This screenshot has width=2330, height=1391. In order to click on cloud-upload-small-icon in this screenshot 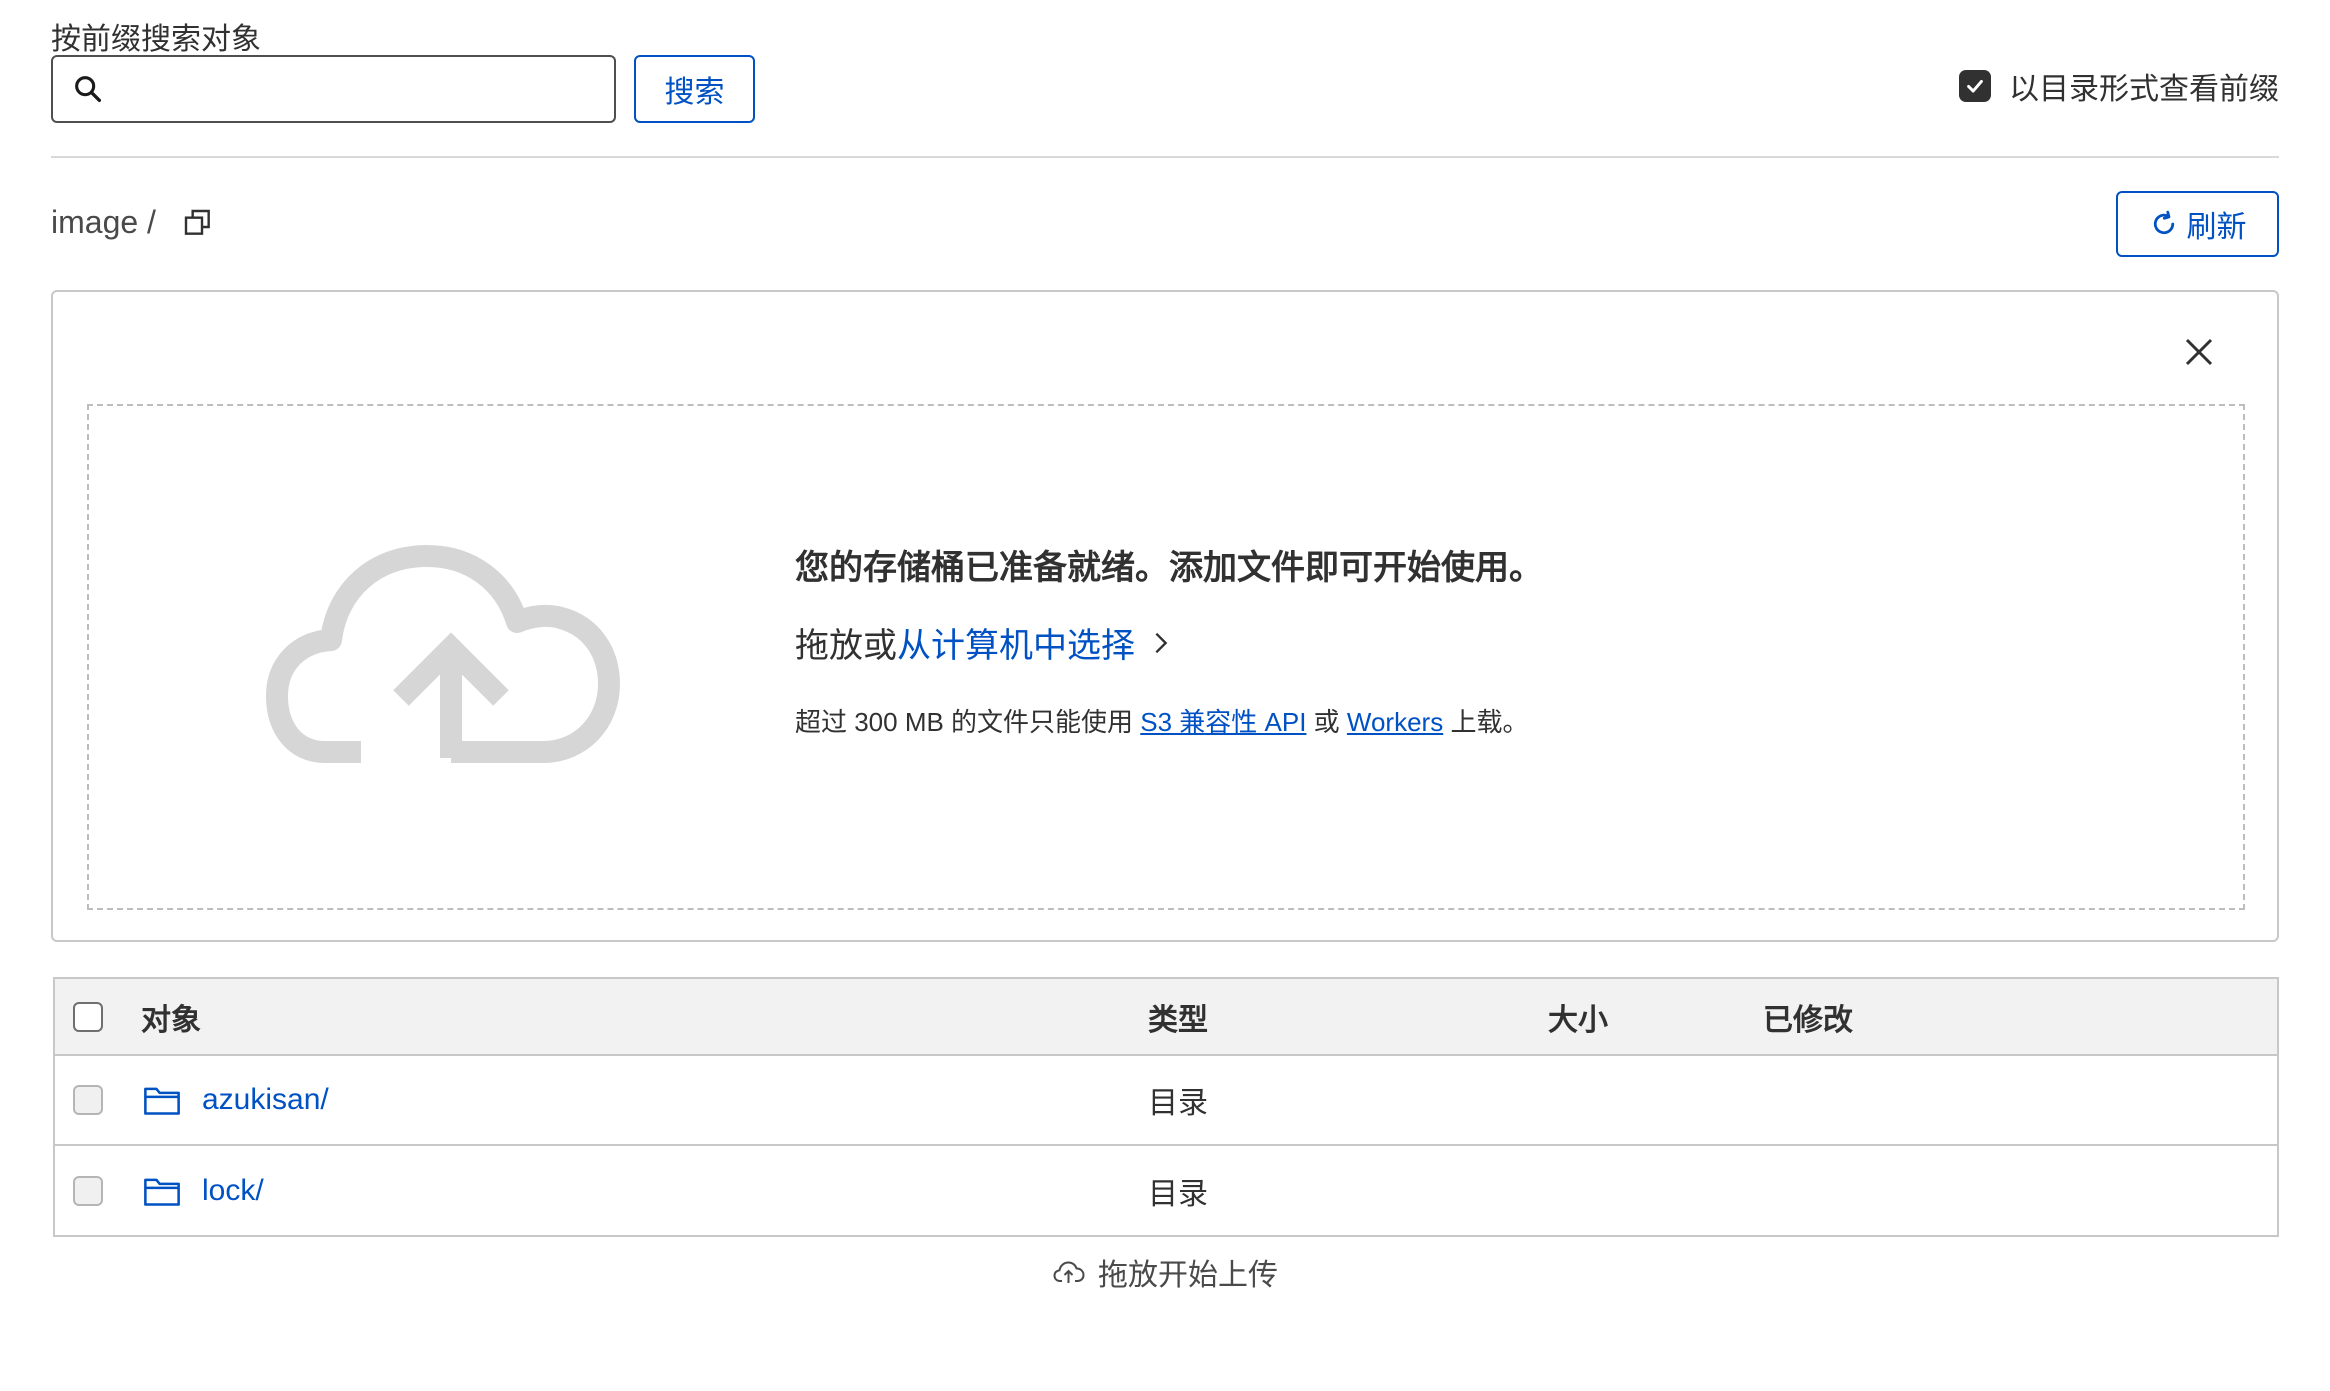, I will do `click(1069, 1272)`.